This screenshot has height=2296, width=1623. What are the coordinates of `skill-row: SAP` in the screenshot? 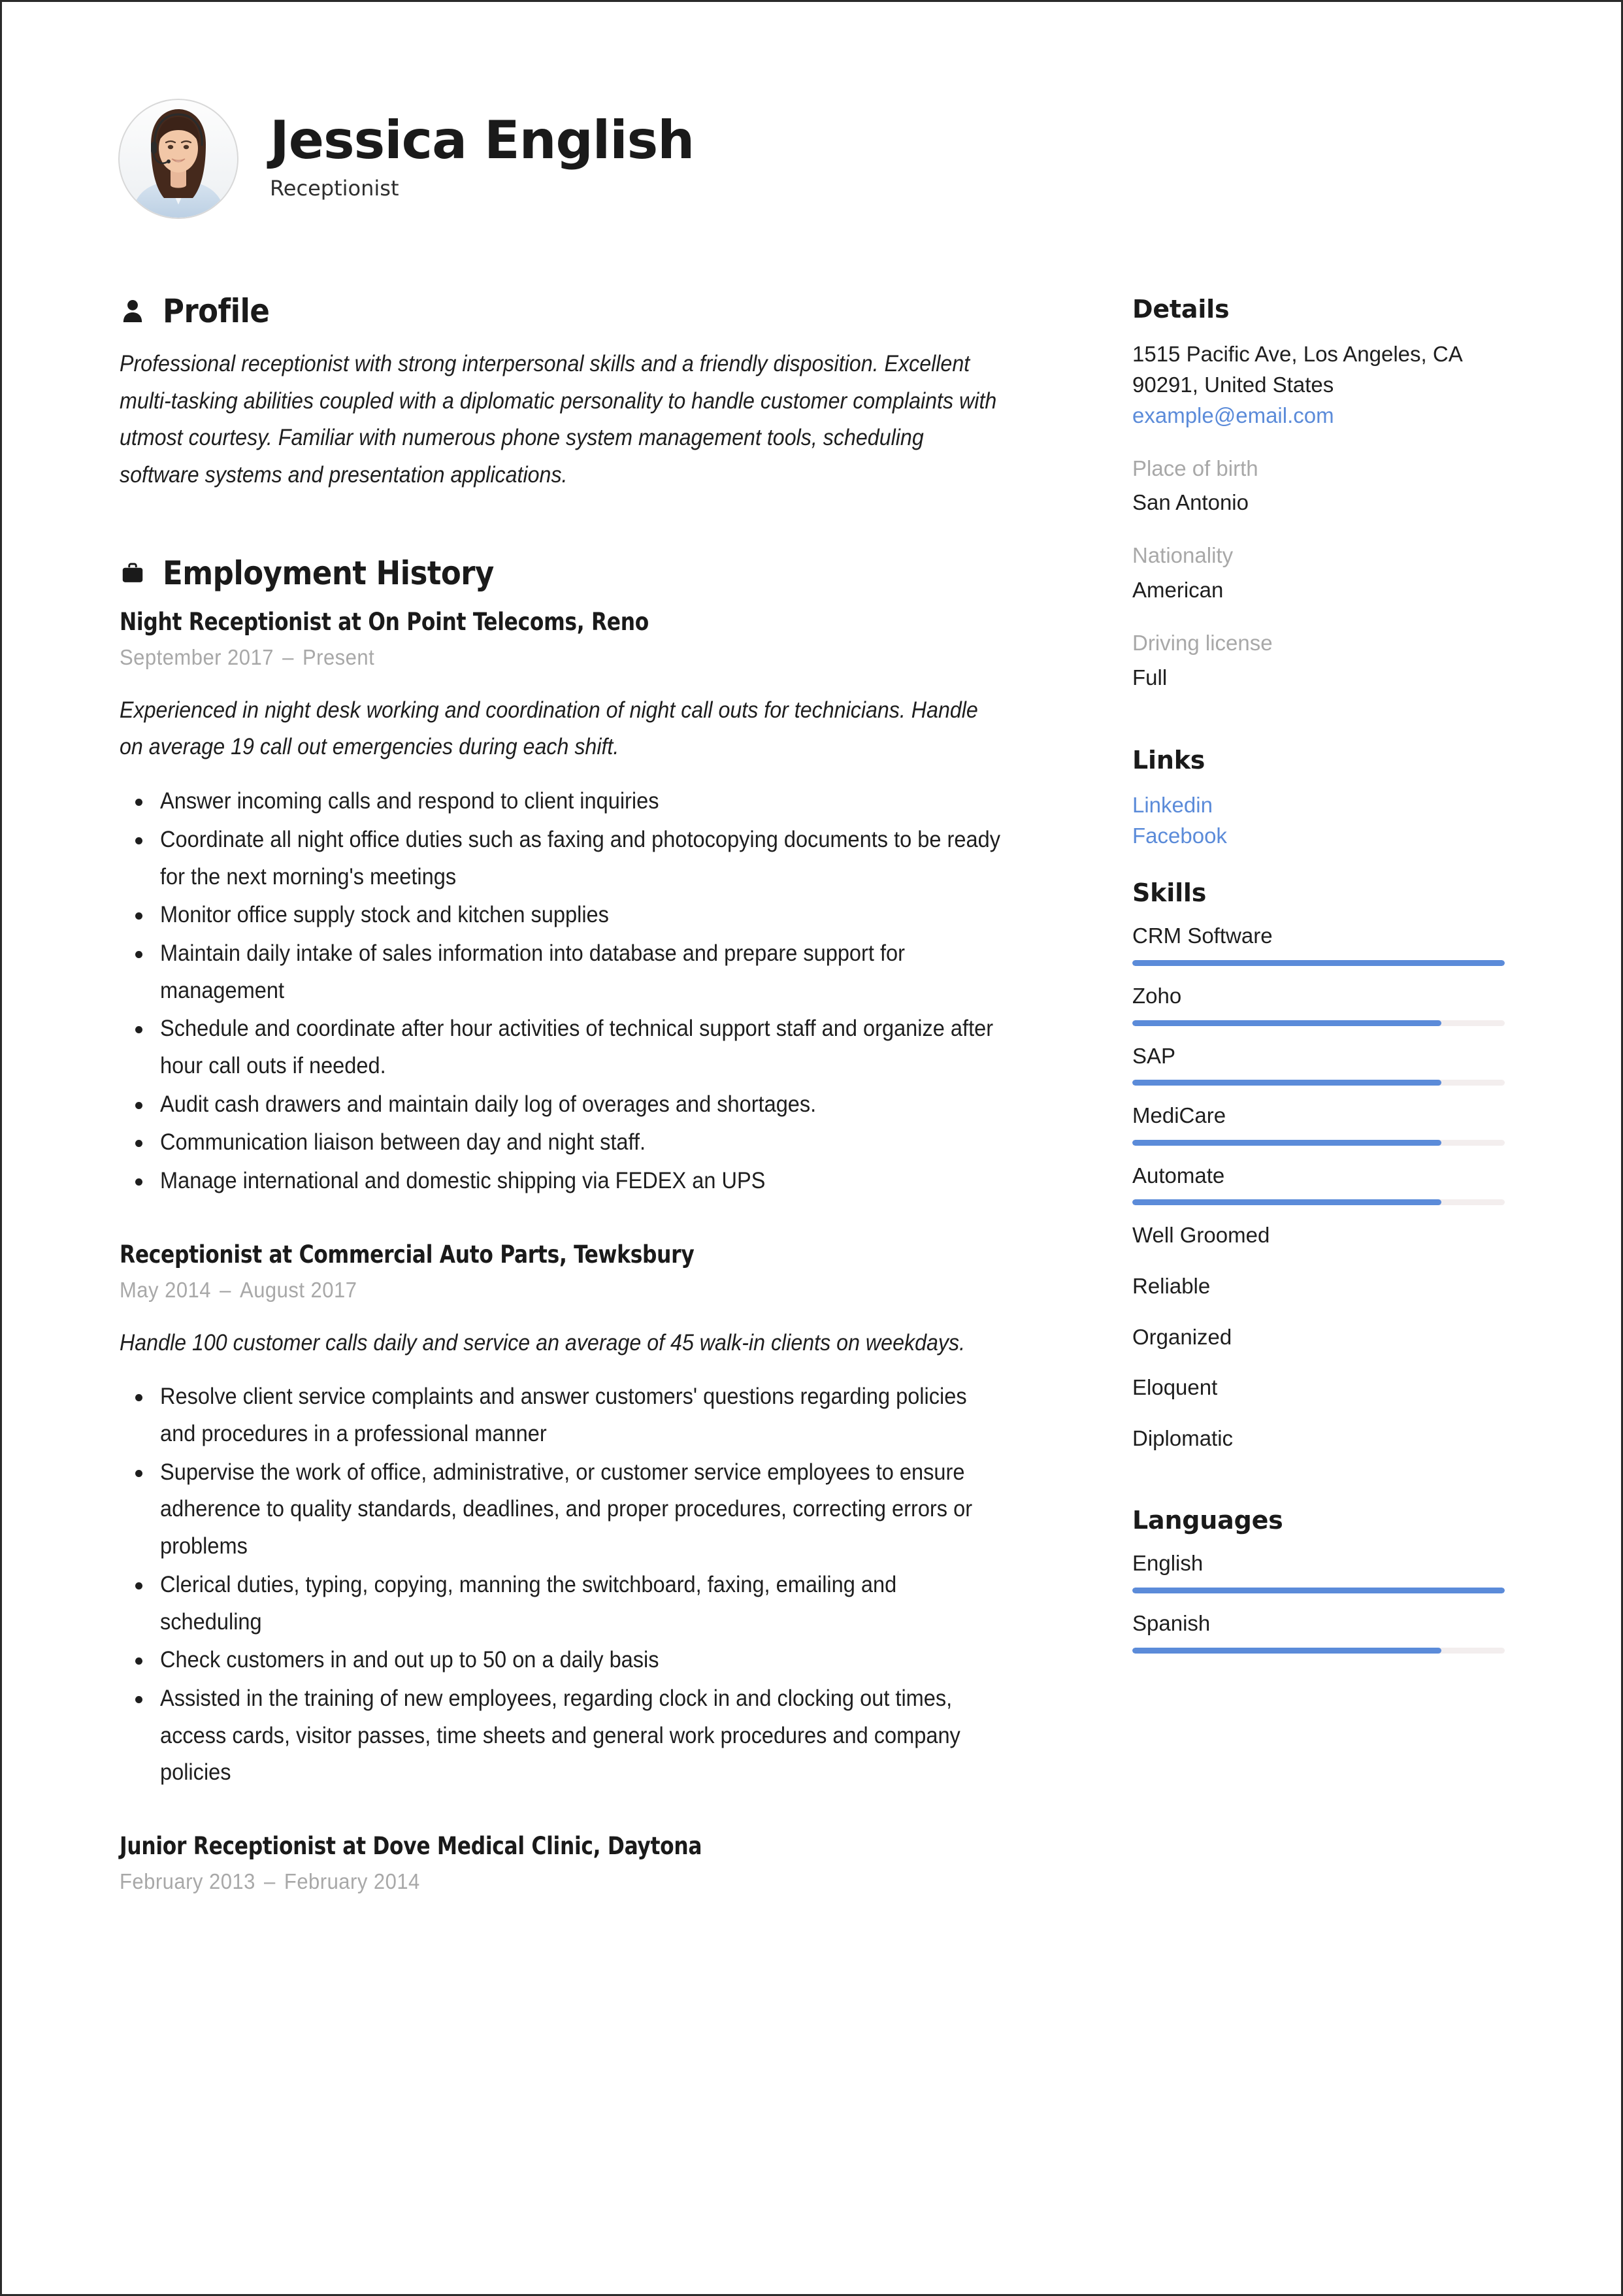 It's located at (1318, 1064).